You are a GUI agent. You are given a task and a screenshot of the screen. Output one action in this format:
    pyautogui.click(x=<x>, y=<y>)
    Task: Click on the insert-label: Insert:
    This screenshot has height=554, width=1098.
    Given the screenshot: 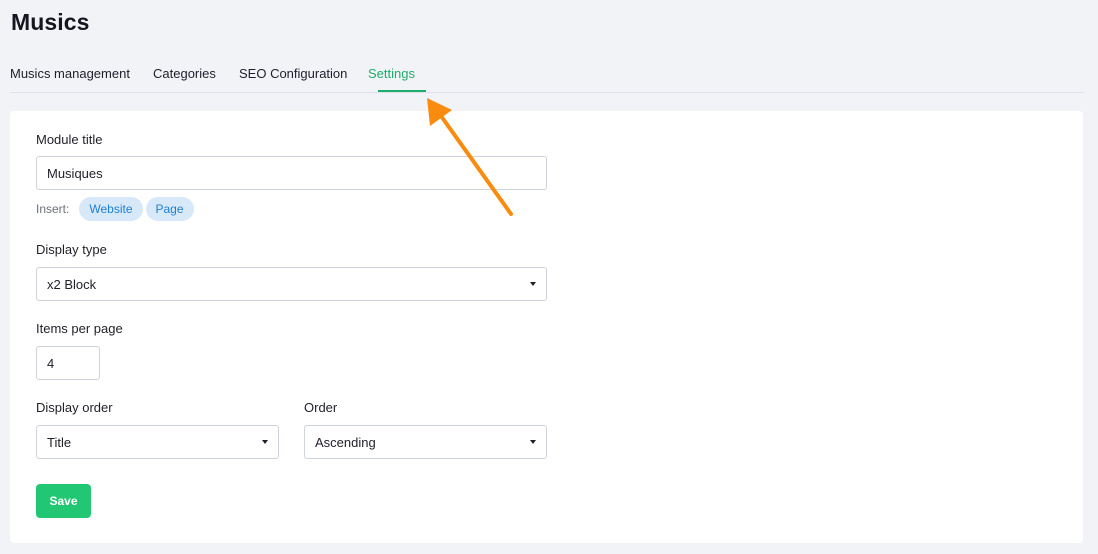 What is the action you would take?
    pyautogui.click(x=53, y=209)
    